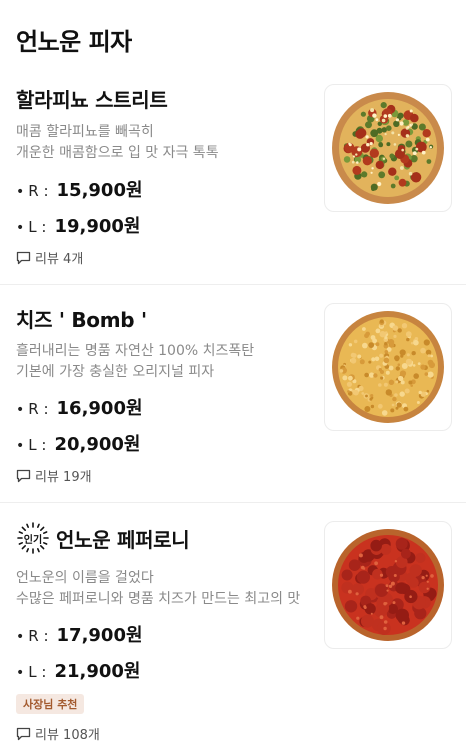 The image size is (466, 755). I want to click on description-line: 기본에 가장 충실한 오리지널 피자, so click(115, 372).